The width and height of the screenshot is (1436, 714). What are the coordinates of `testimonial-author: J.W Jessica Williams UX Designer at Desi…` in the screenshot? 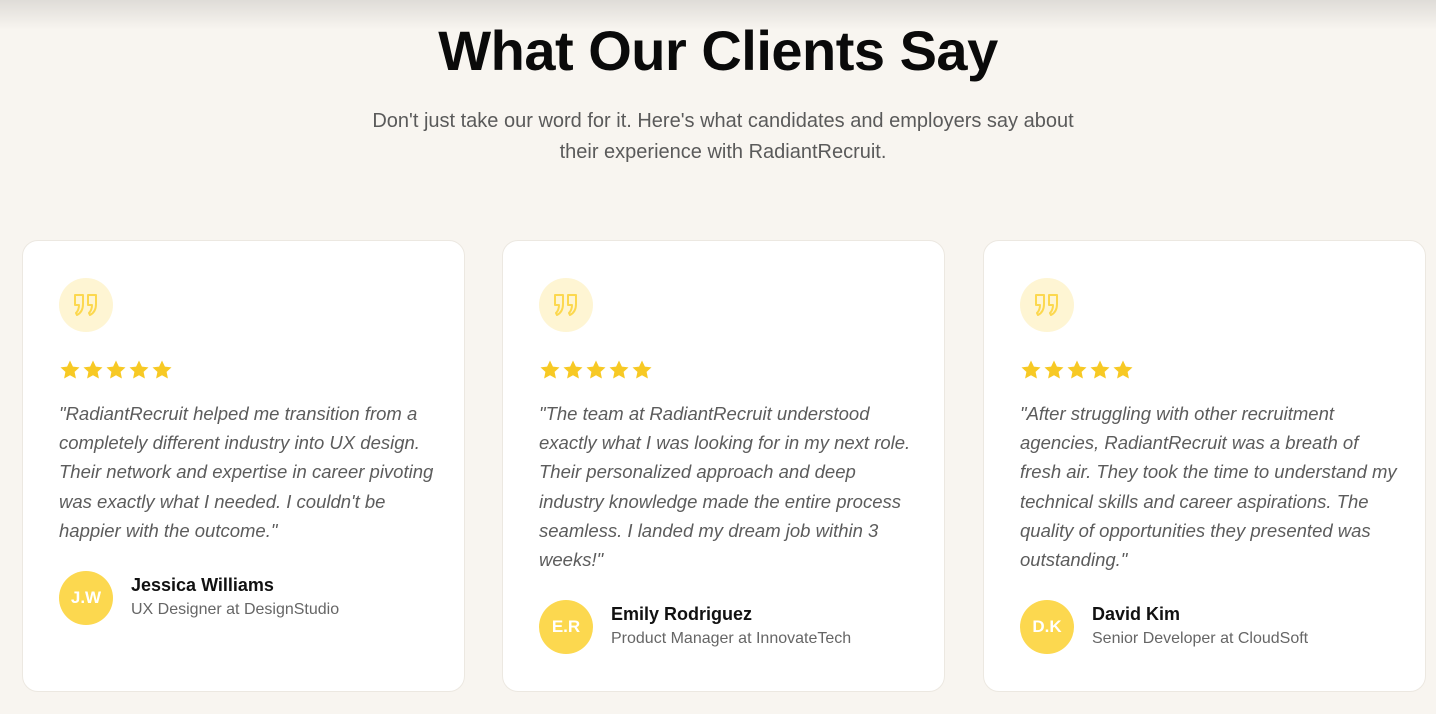 It's located at (249, 598).